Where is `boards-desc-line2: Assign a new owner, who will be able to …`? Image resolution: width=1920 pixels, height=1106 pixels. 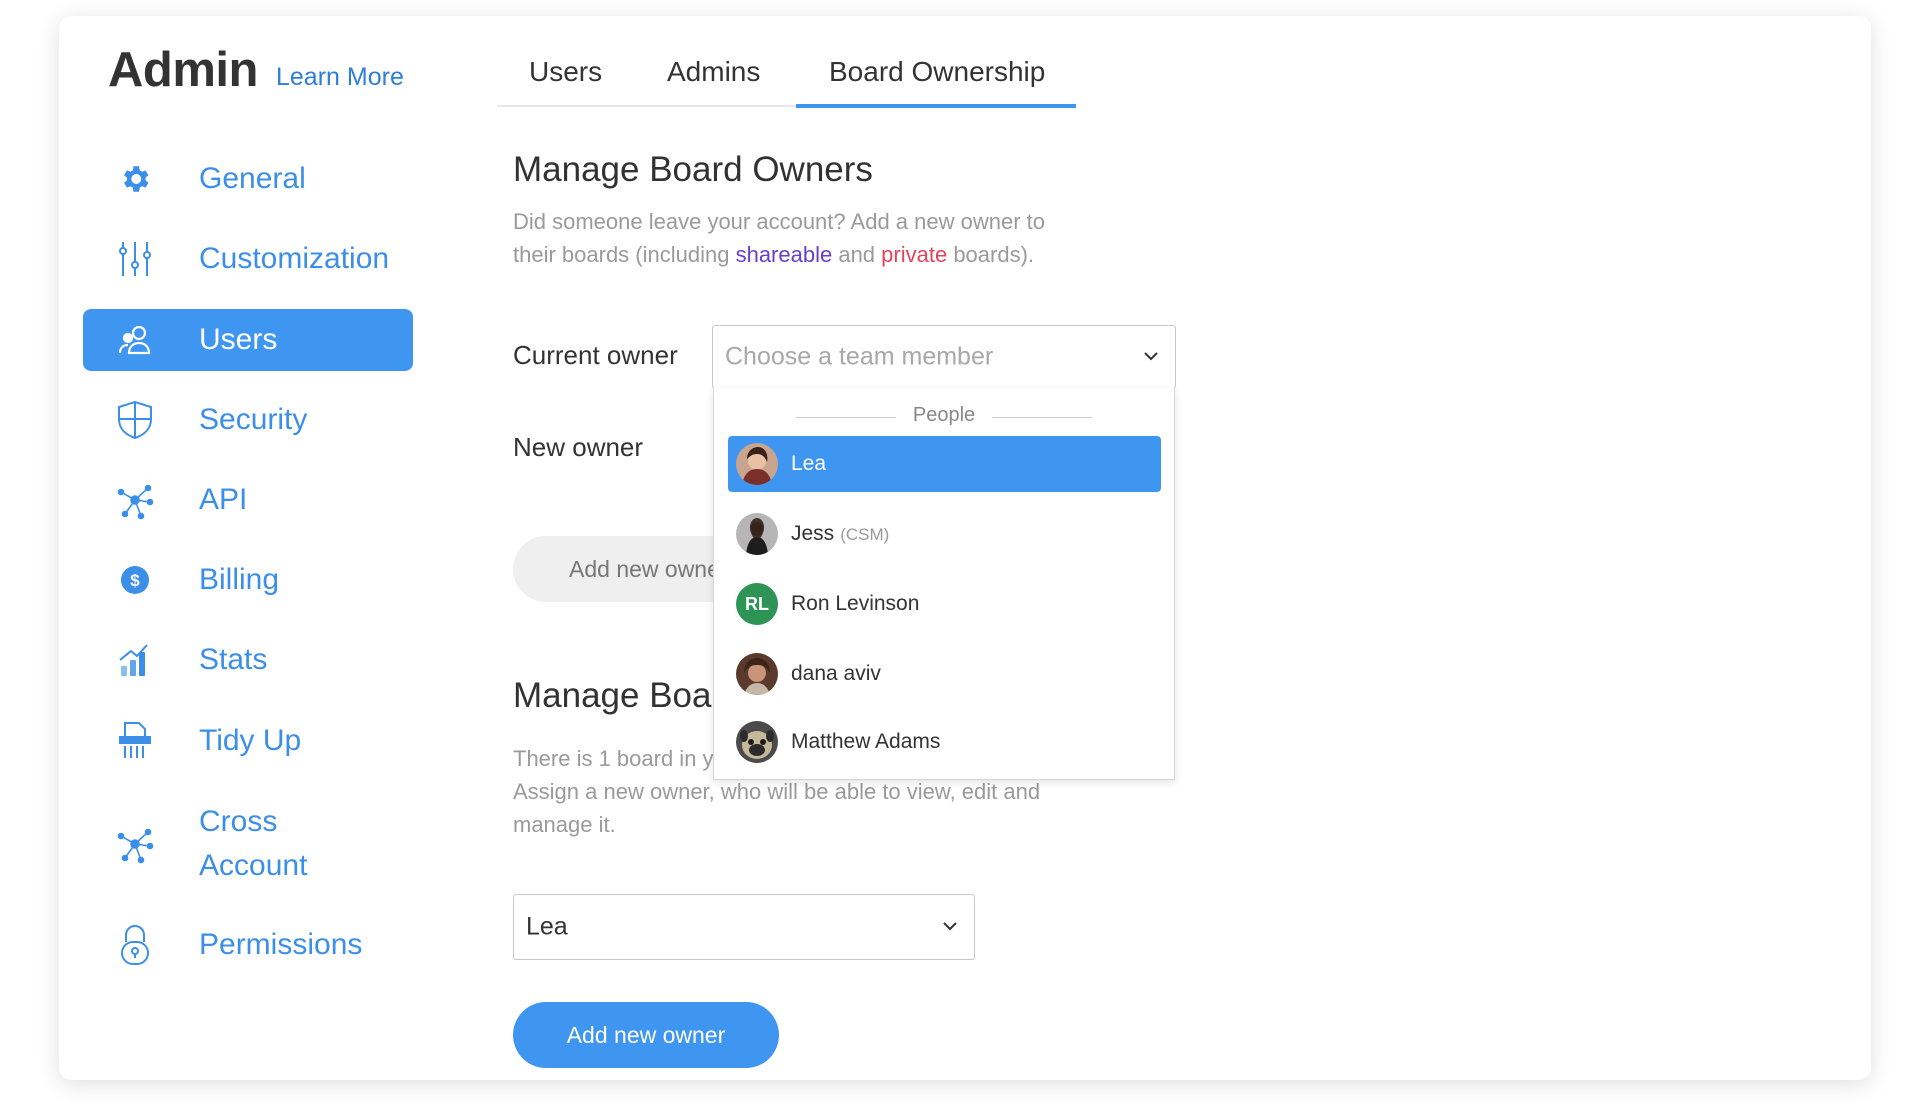 boards-desc-line2: Assign a new owner, who will be able to … is located at coordinates (777, 791).